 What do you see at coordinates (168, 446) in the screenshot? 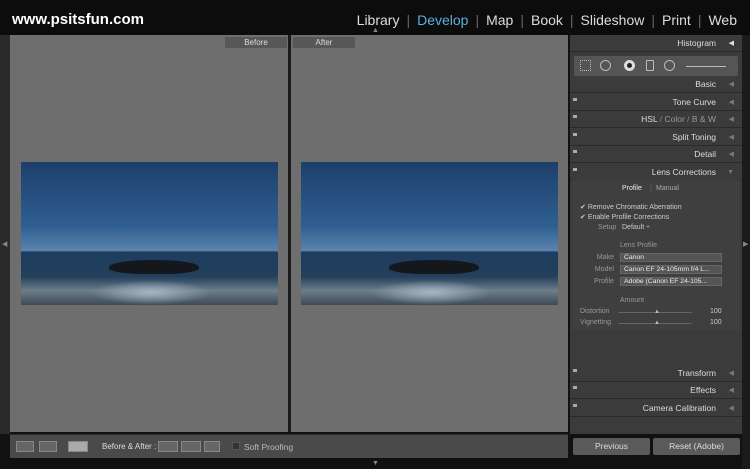
I see `copy-before-to-after-button` at bounding box center [168, 446].